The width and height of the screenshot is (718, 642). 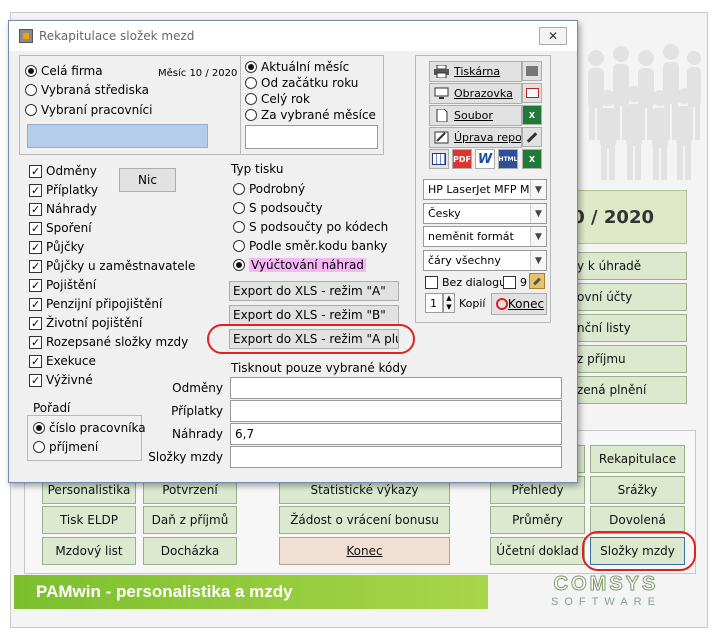 What do you see at coordinates (56, 247) in the screenshot?
I see `chk-pujcky: Půjčky` at bounding box center [56, 247].